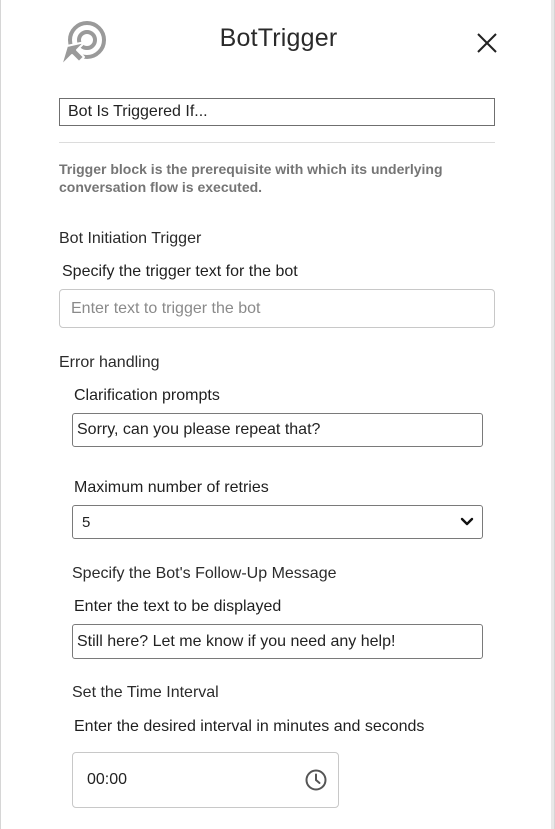  I want to click on panel-title: BotTrigger, so click(278, 38).